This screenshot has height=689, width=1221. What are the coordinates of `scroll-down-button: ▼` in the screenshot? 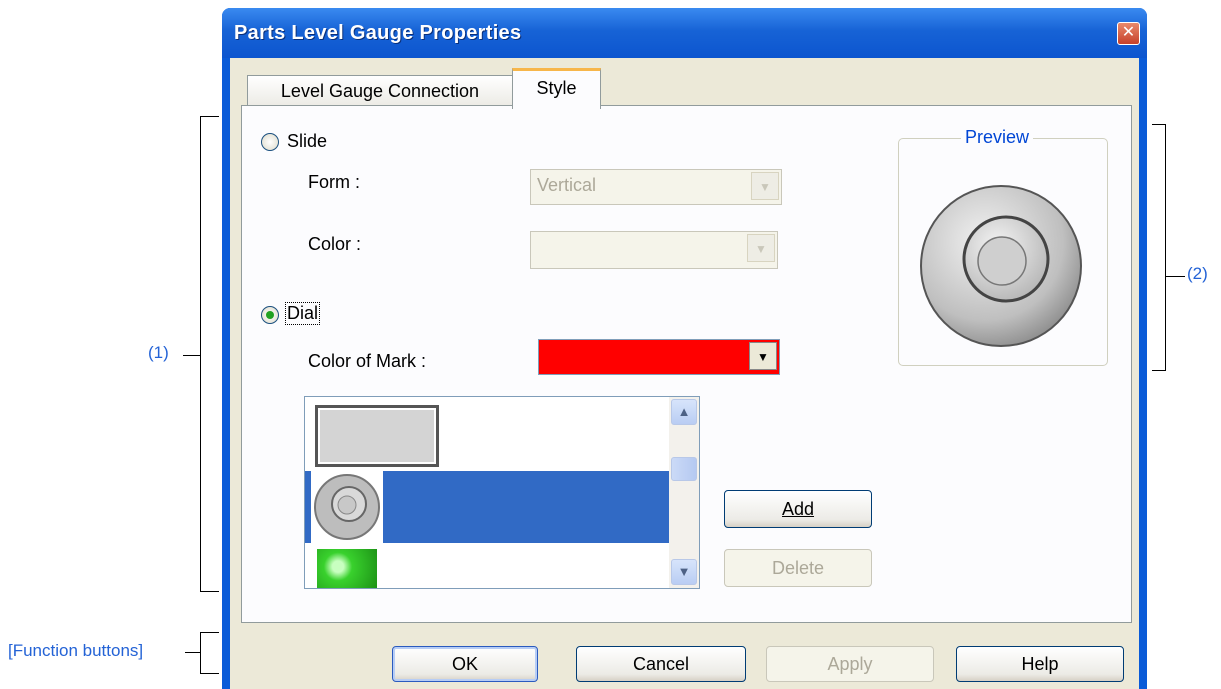 It's located at (684, 572).